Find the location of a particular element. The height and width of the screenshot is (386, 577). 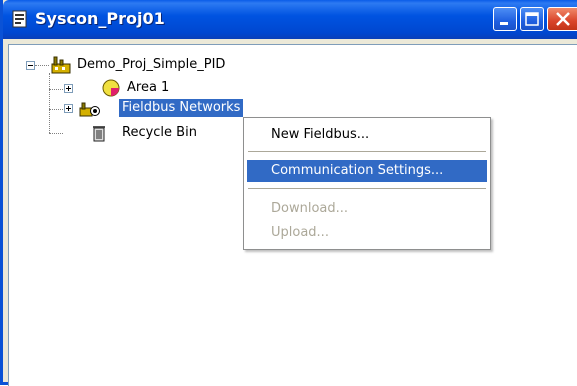

fieldbus-network-icon is located at coordinates (89, 109).